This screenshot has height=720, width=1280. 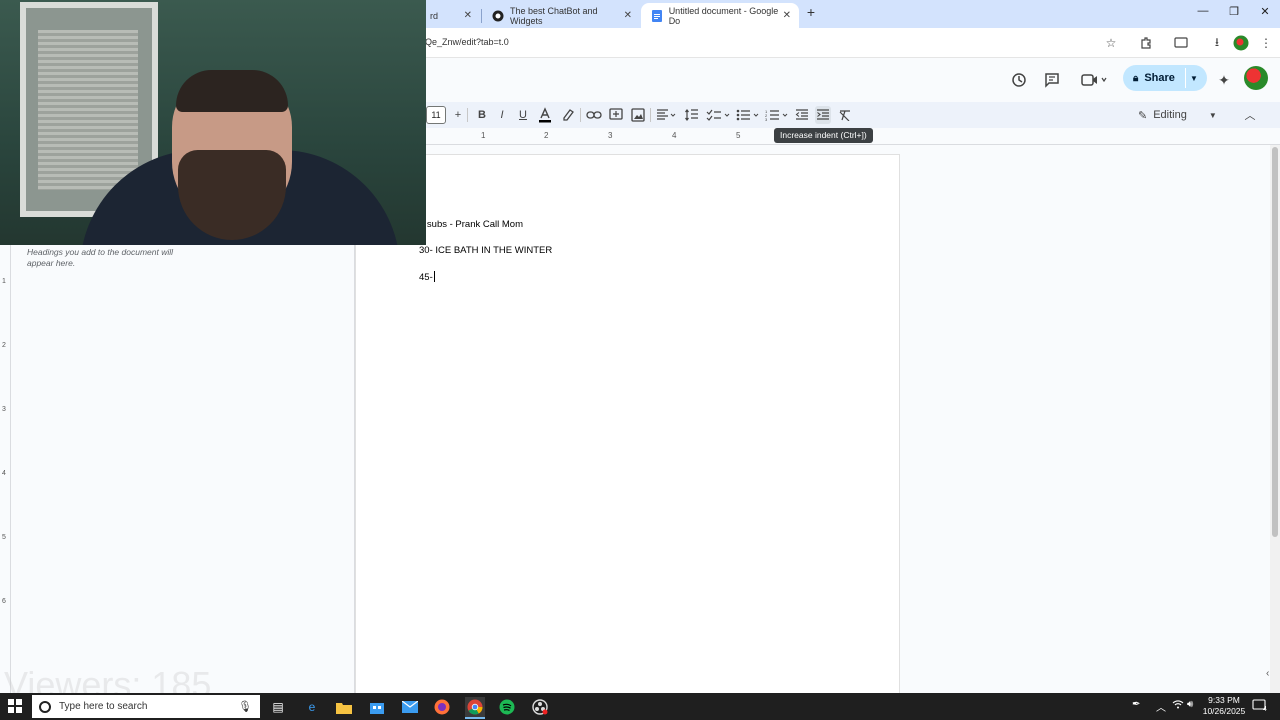 What do you see at coordinates (232, 91) in the screenshot?
I see `webcam-person-hair` at bounding box center [232, 91].